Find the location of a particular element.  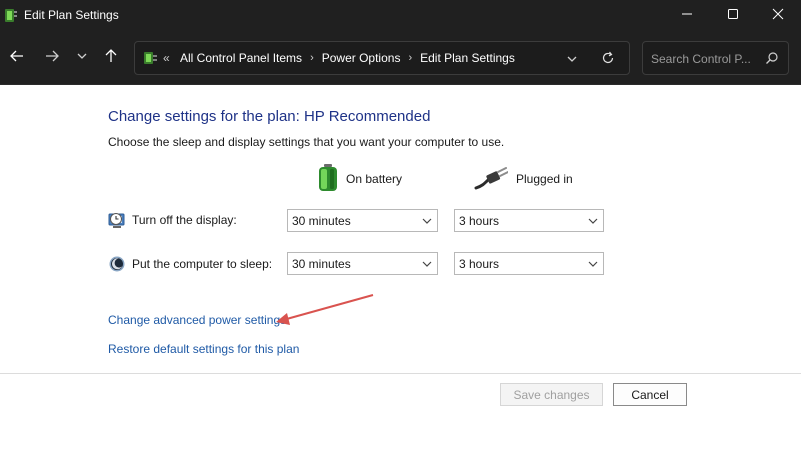

column-header-battery: On battery is located at coordinates (360, 179).